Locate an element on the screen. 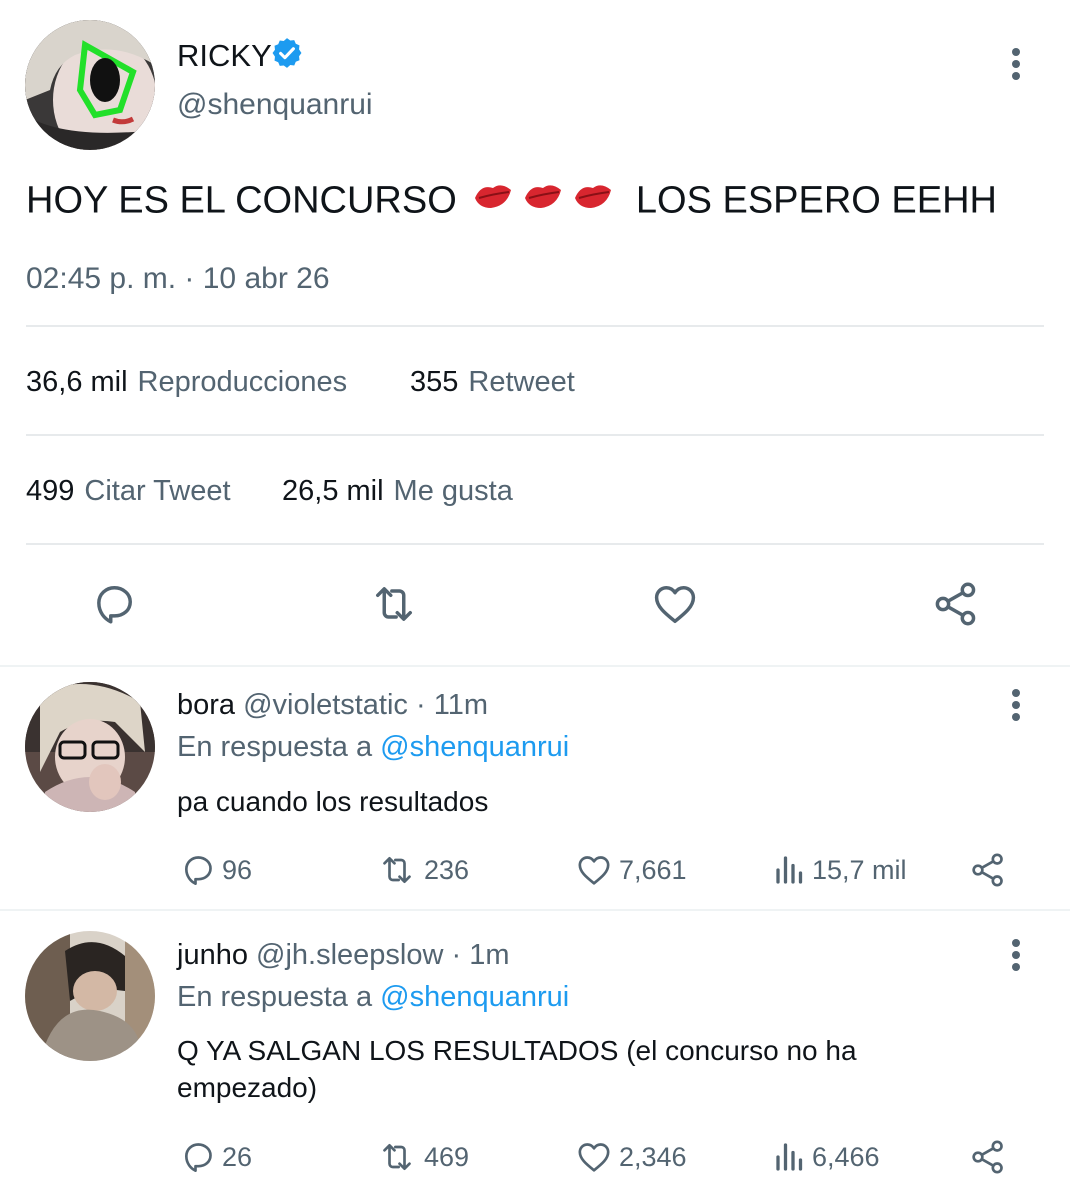 This screenshot has width=1070, height=1200. likes-count: 26,5 mil is located at coordinates (333, 491).